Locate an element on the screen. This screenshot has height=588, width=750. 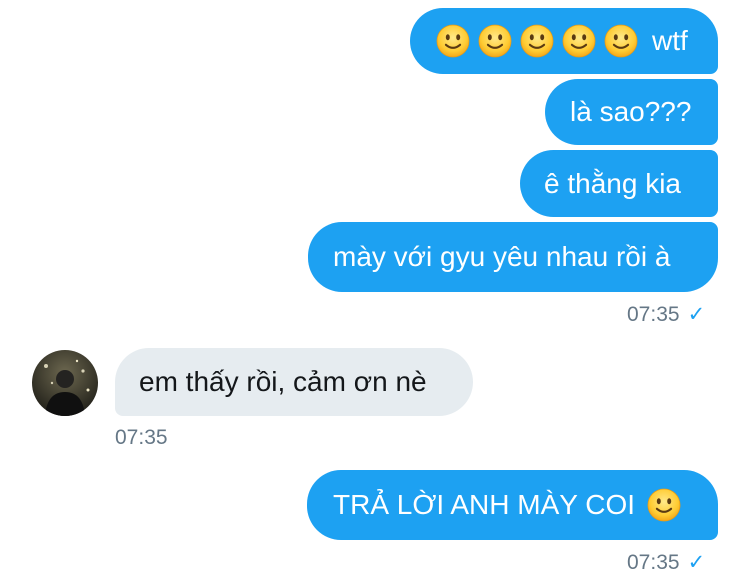
avatar-image is located at coordinates (65, 383).